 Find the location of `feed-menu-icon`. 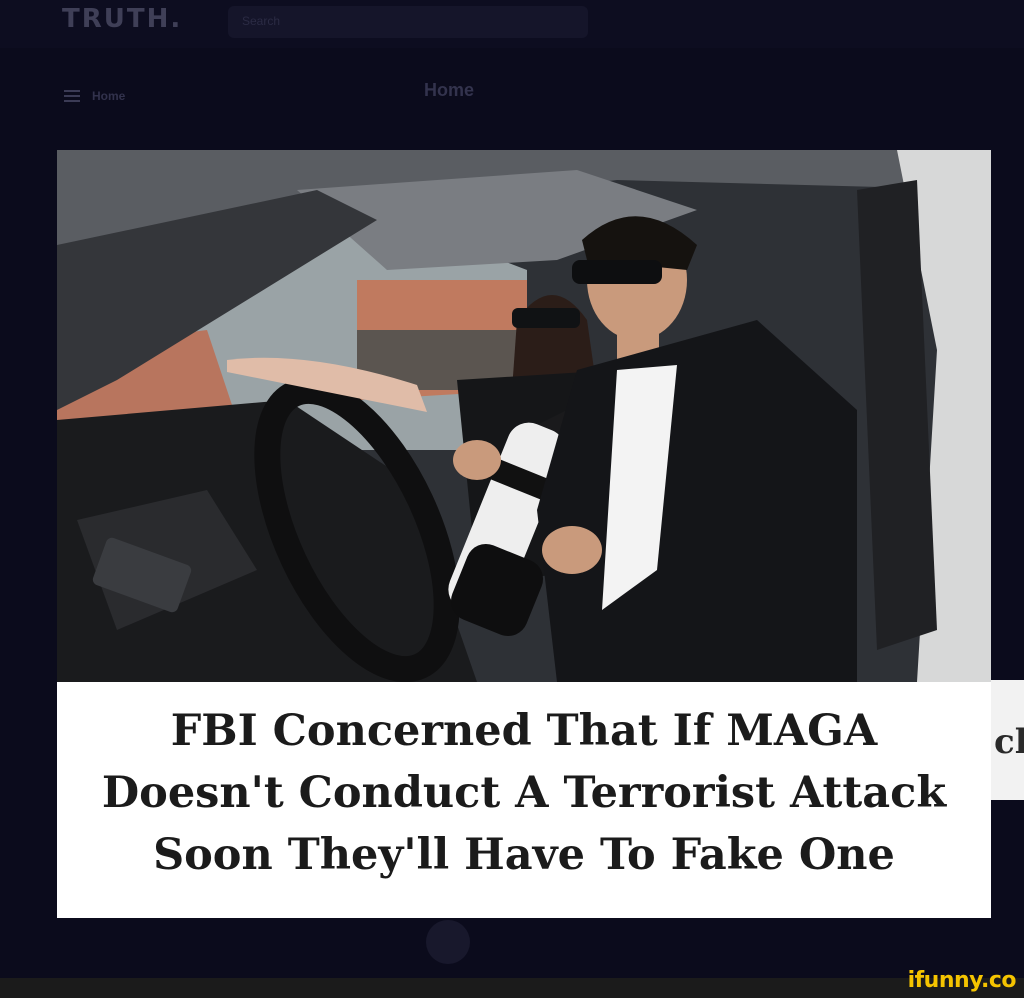

feed-menu-icon is located at coordinates (73, 96).